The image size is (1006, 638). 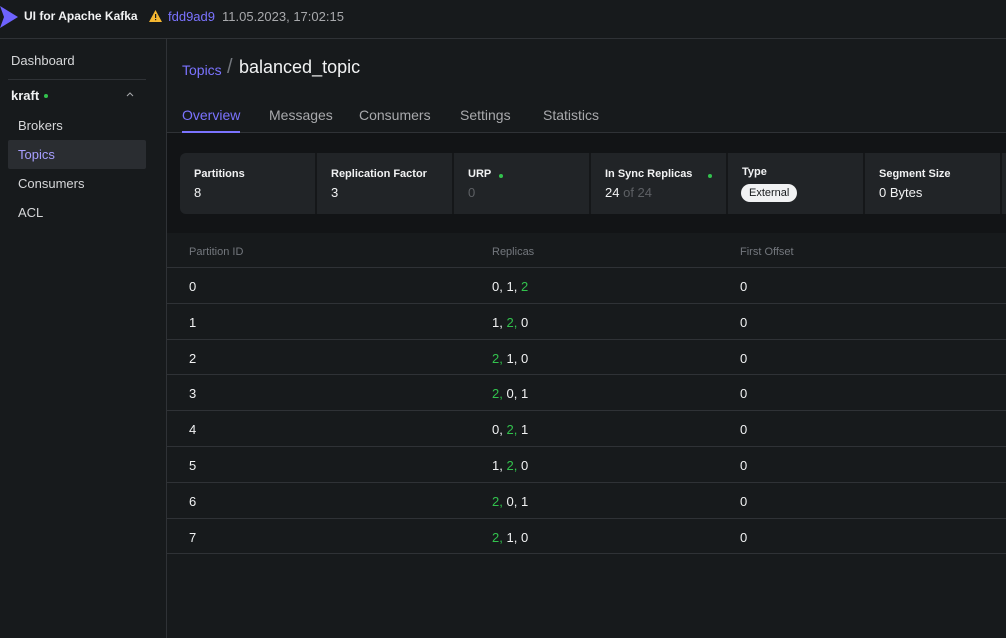 What do you see at coordinates (485, 120) in the screenshot?
I see `tab-settings: Settings` at bounding box center [485, 120].